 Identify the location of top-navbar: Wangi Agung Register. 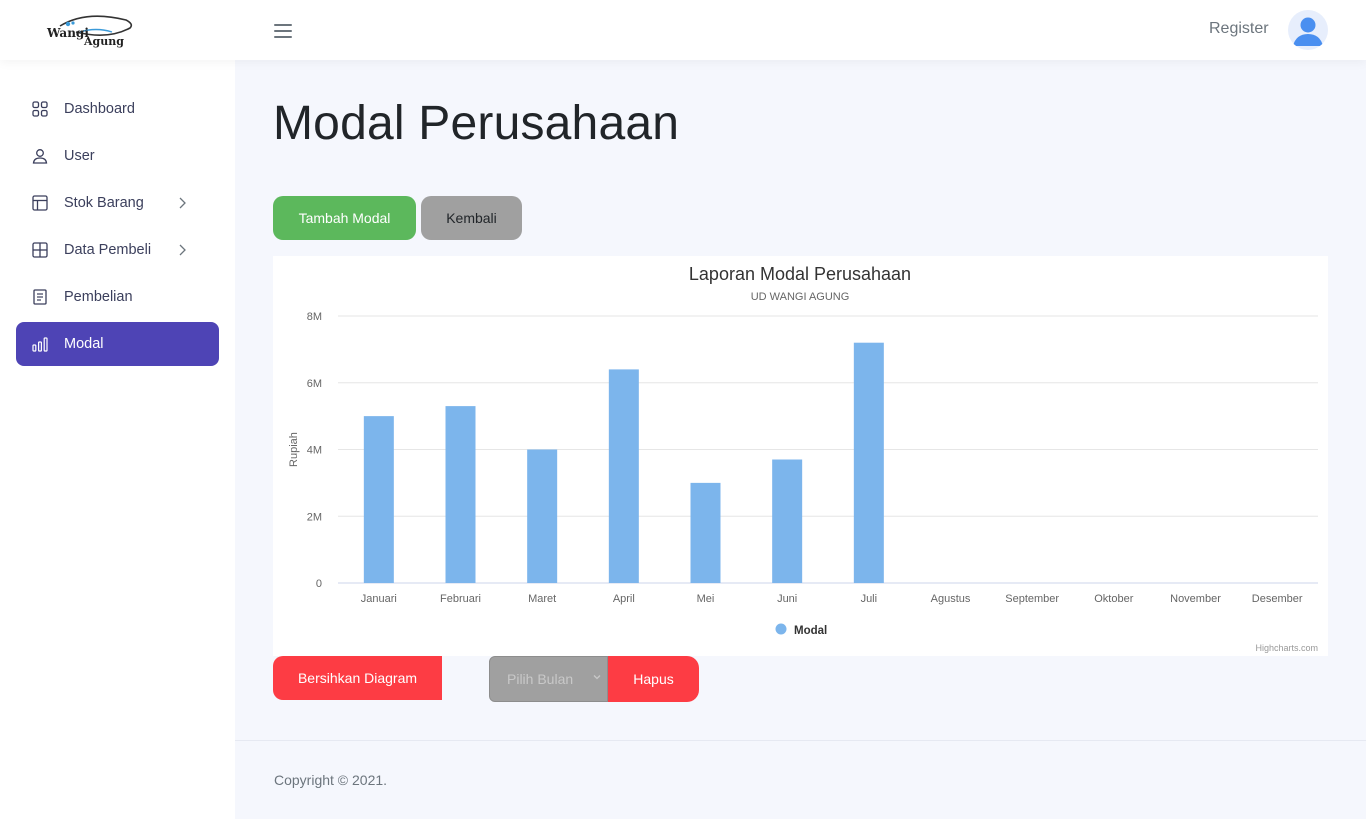
(683, 30).